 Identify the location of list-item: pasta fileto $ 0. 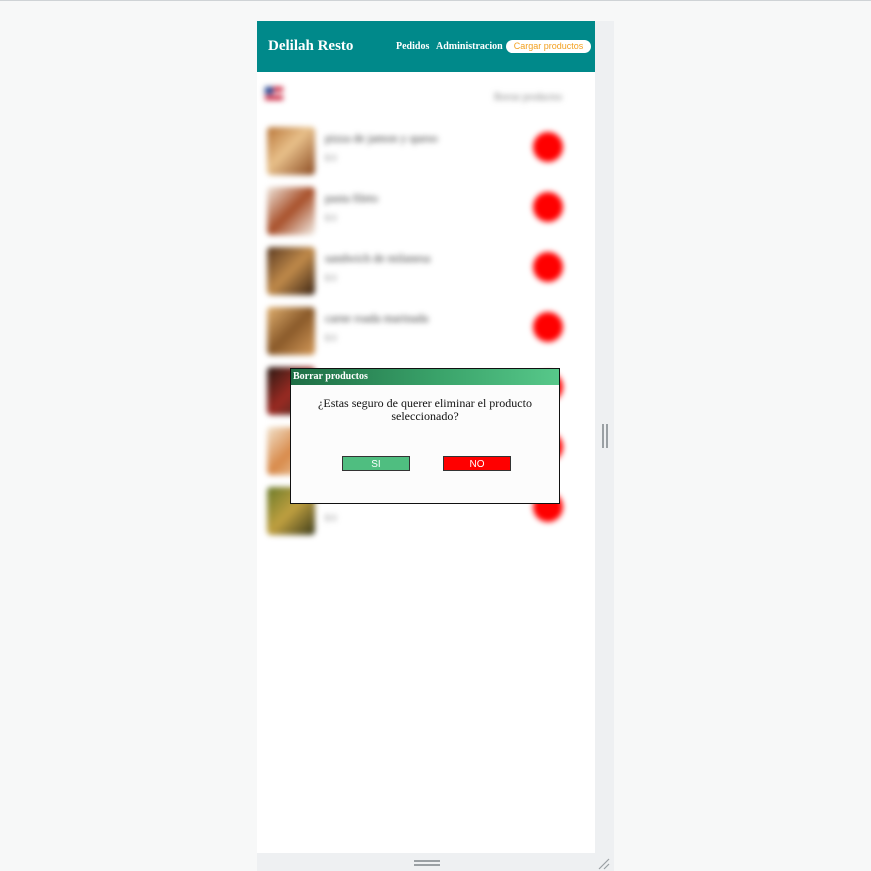
(427, 212).